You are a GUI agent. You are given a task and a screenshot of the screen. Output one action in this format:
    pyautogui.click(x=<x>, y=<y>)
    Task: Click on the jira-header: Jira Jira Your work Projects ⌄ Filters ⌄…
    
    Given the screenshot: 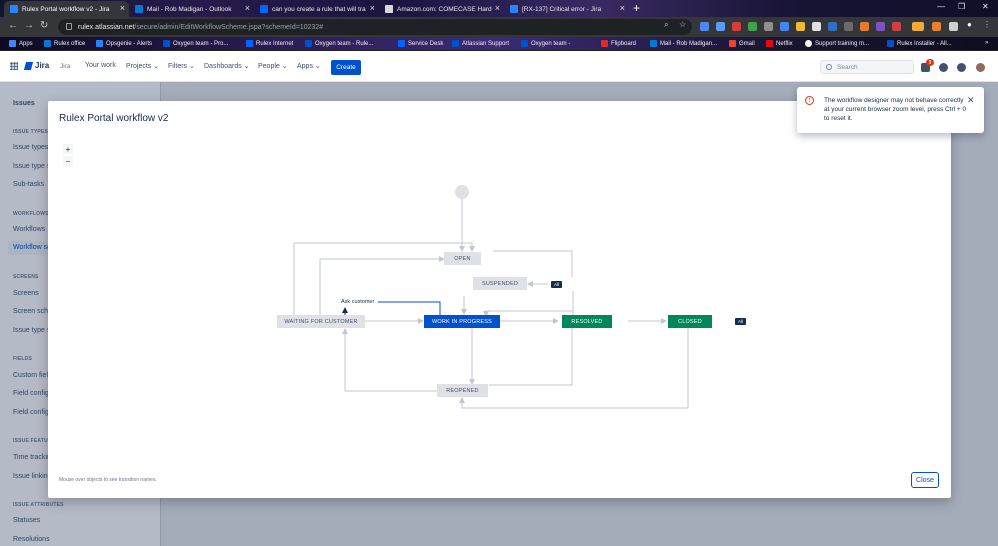 What is the action you would take?
    pyautogui.click(x=499, y=66)
    